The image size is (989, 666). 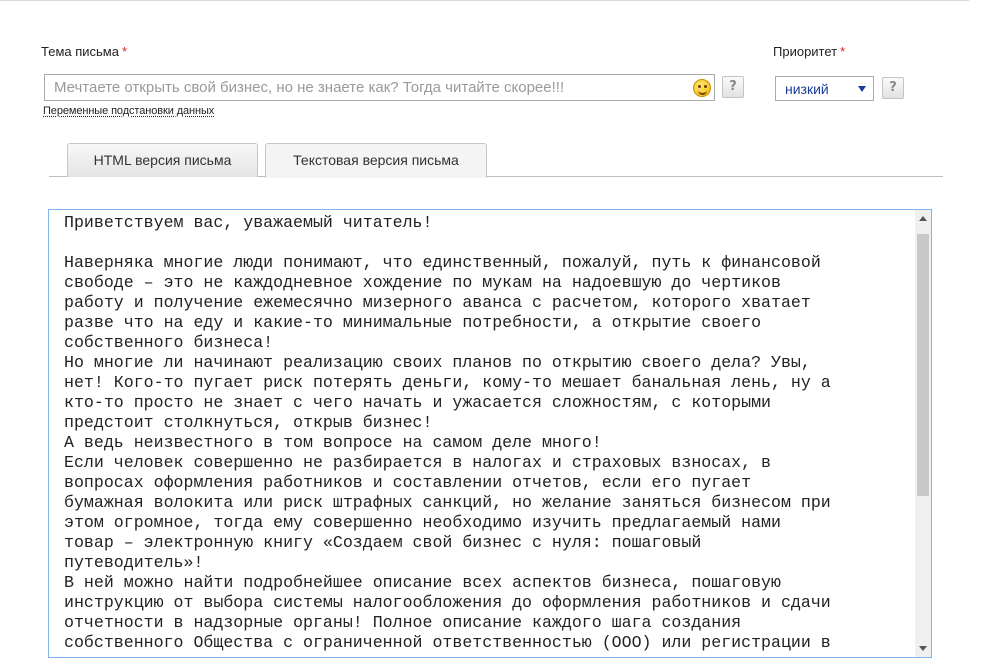 What do you see at coordinates (162, 160) in the screenshot?
I see `tab-html-version: HTML версия письма` at bounding box center [162, 160].